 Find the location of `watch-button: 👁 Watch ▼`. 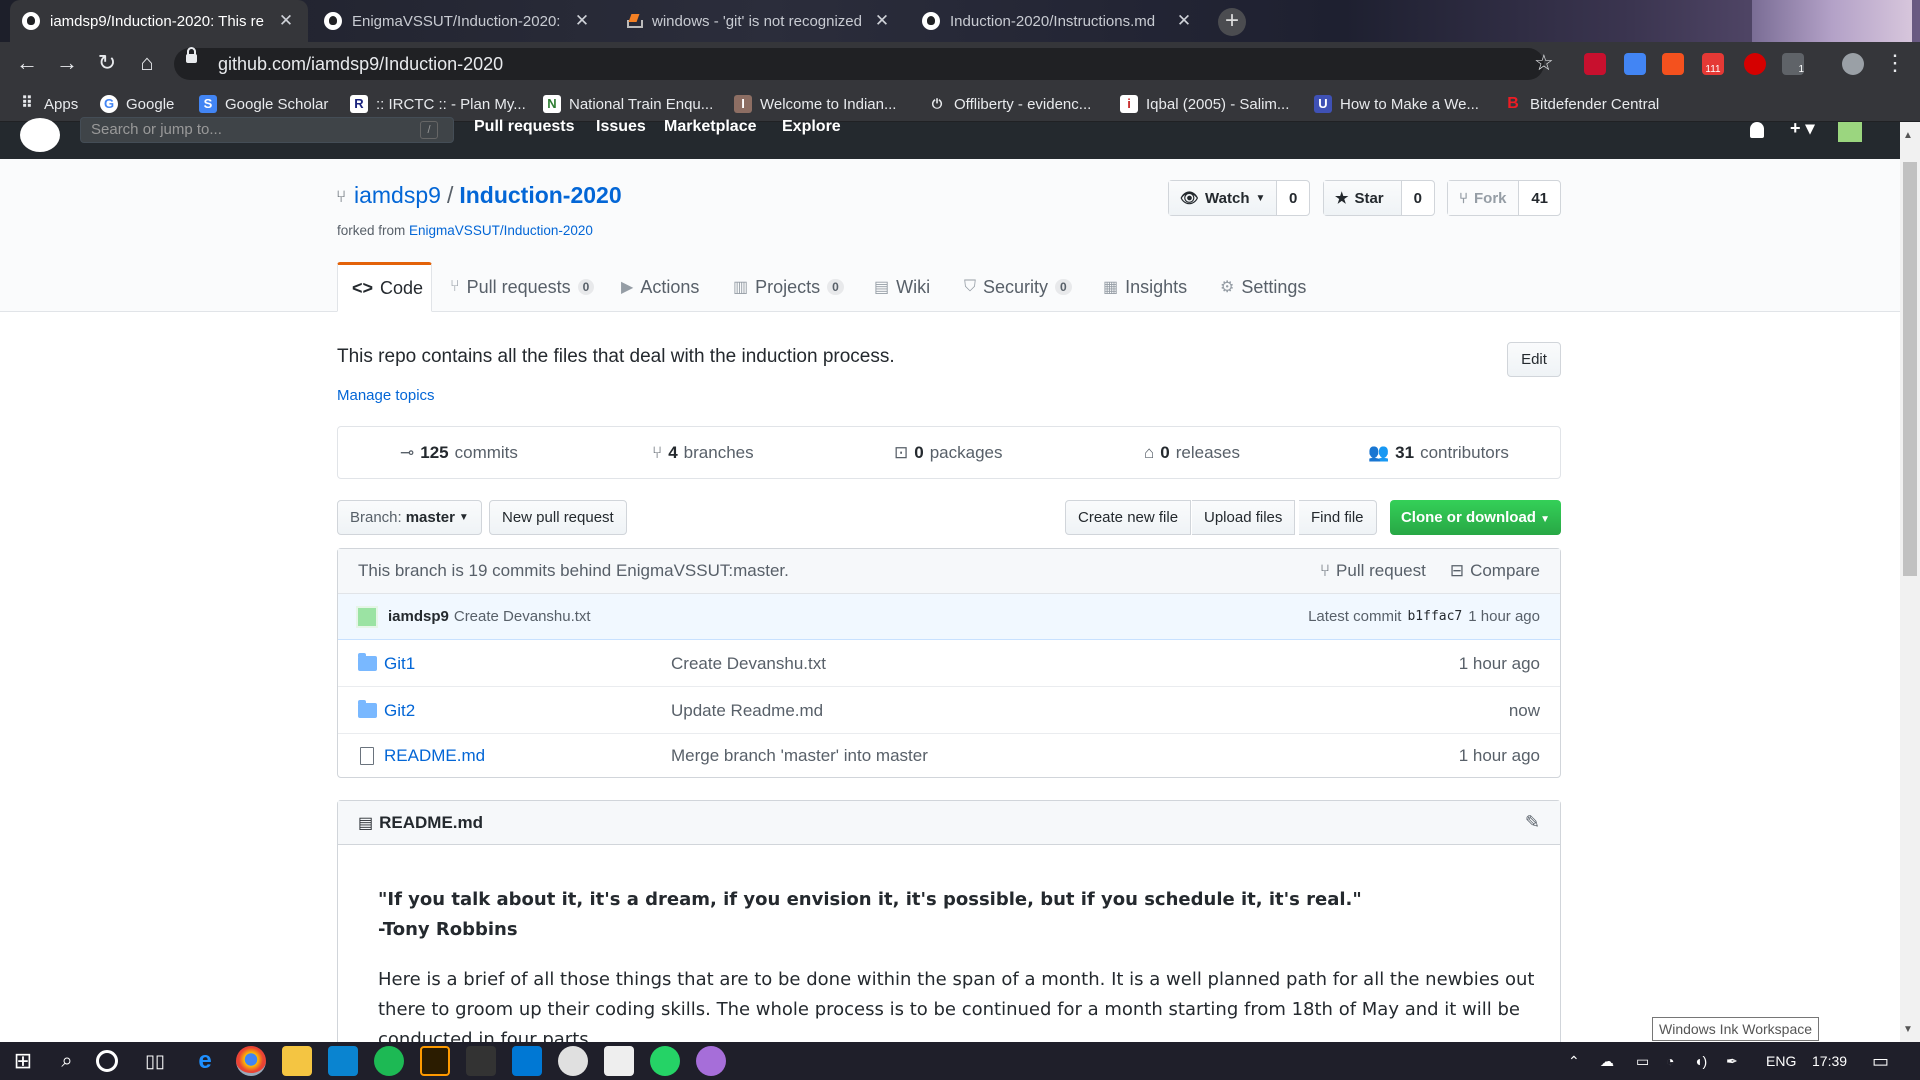

watch-button: 👁 Watch ▼ is located at coordinates (1223, 198).